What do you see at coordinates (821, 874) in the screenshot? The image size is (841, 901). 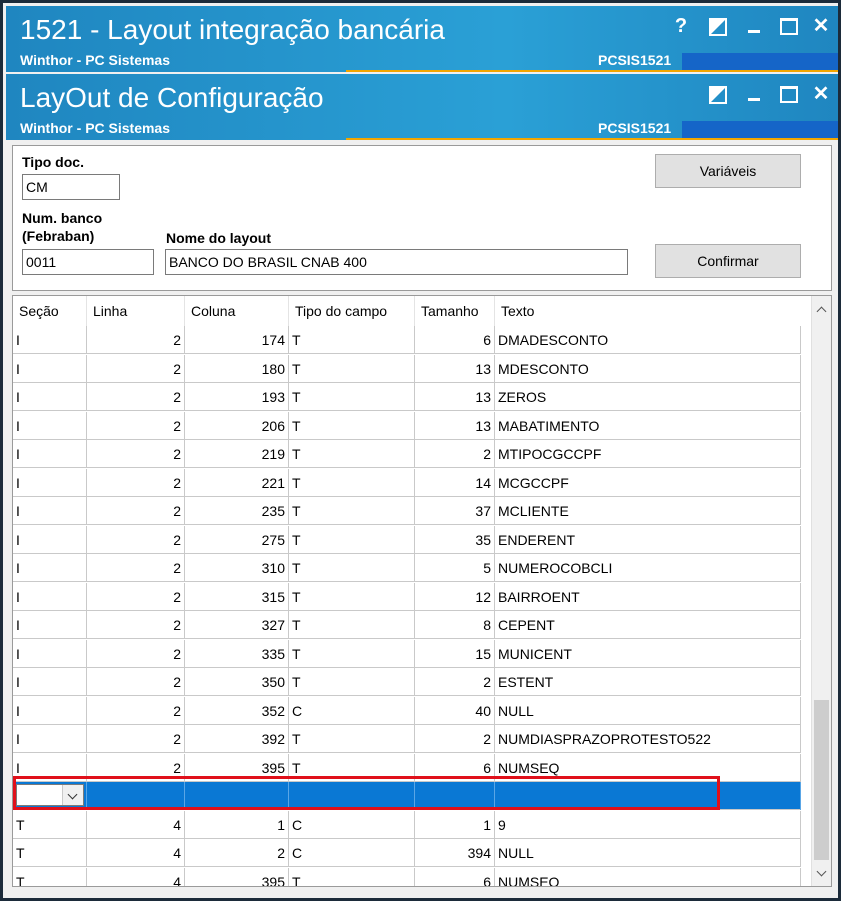 I see `scroll-down-icon` at bounding box center [821, 874].